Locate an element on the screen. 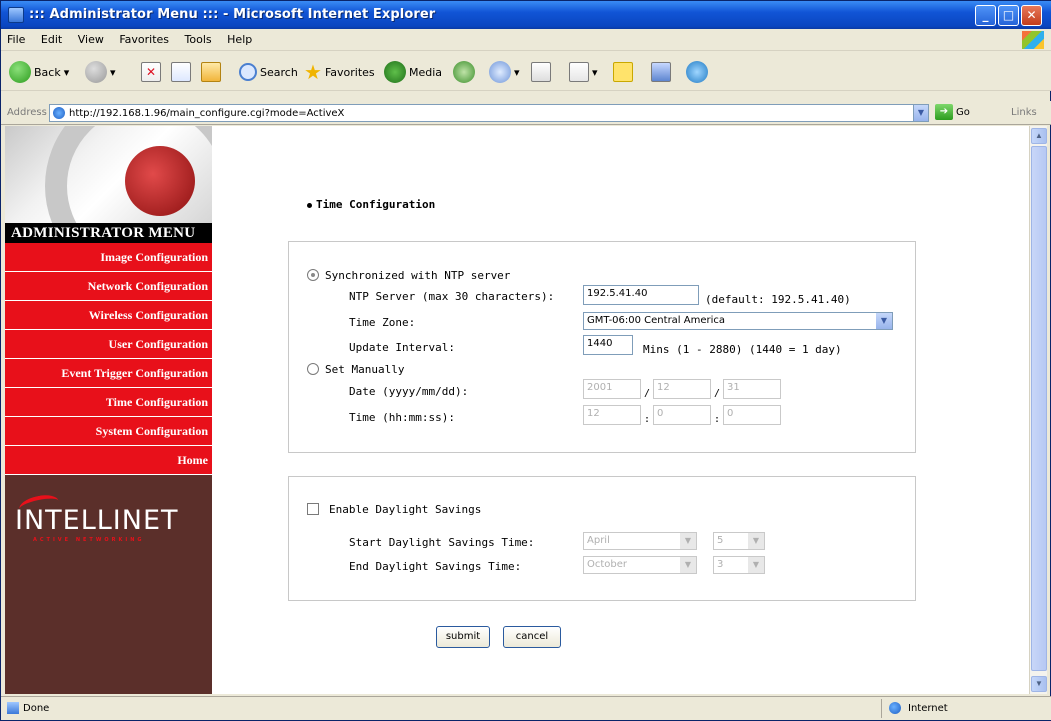 This screenshot has width=1051, height=721. home-button is located at coordinates (211, 72).